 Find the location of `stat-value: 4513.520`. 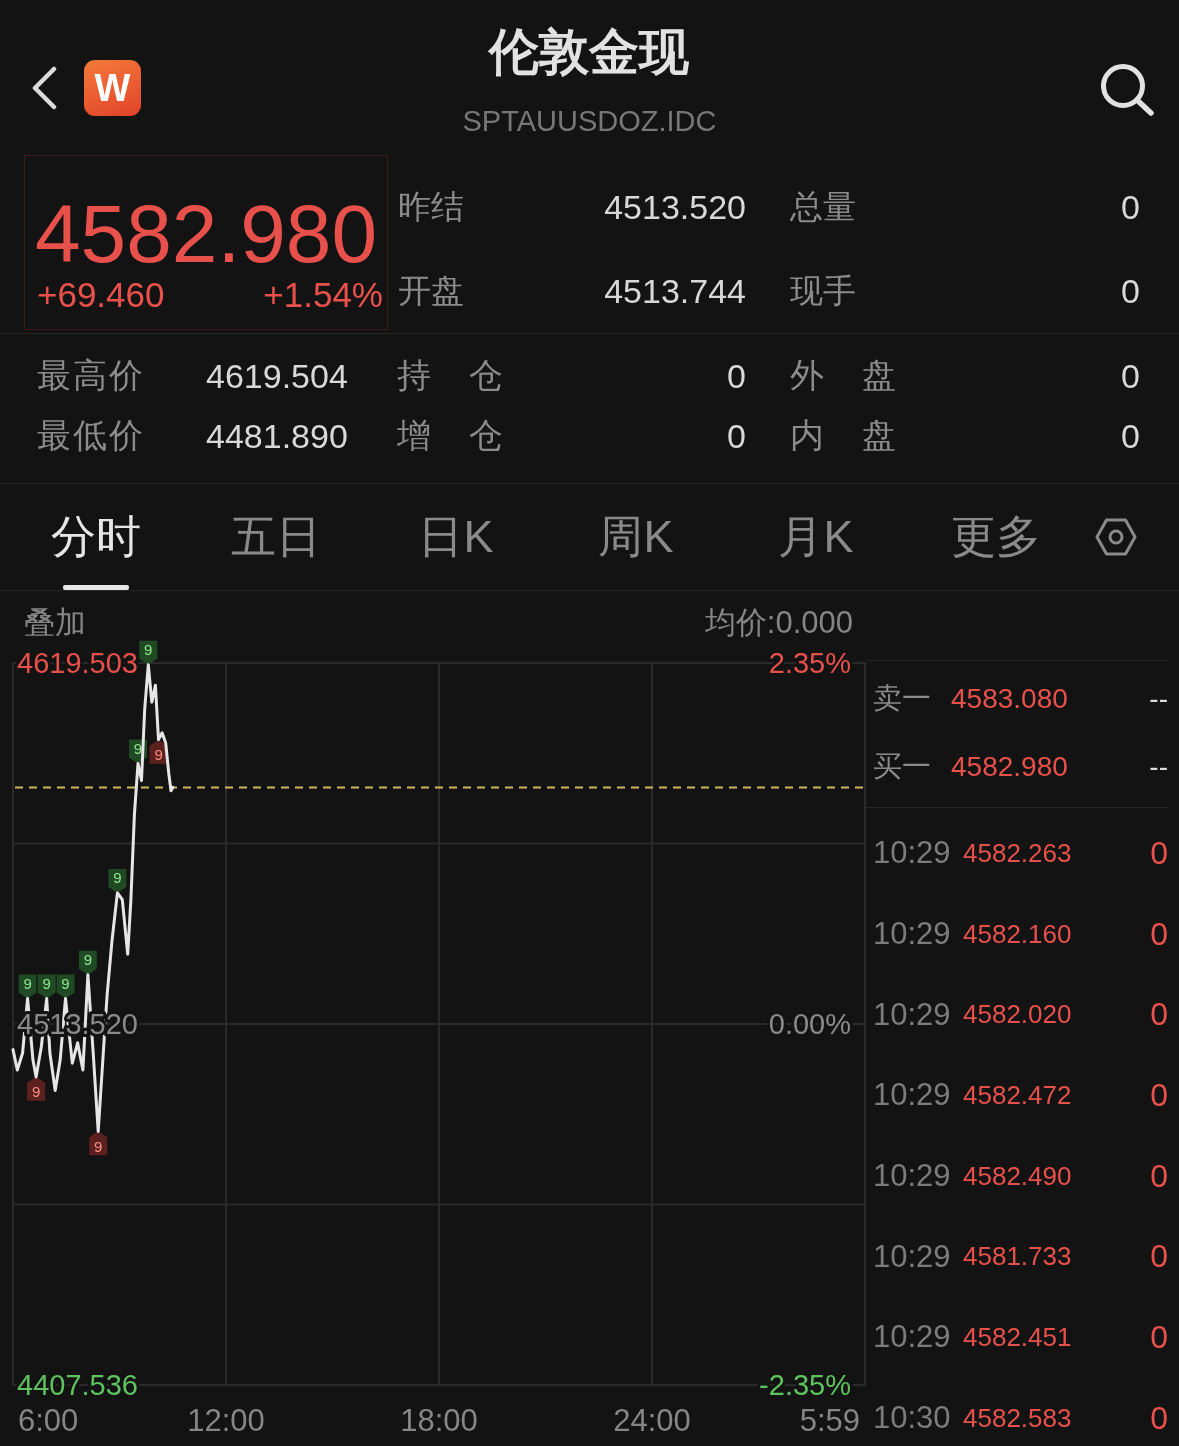

stat-value: 4513.520 is located at coordinates (675, 207).